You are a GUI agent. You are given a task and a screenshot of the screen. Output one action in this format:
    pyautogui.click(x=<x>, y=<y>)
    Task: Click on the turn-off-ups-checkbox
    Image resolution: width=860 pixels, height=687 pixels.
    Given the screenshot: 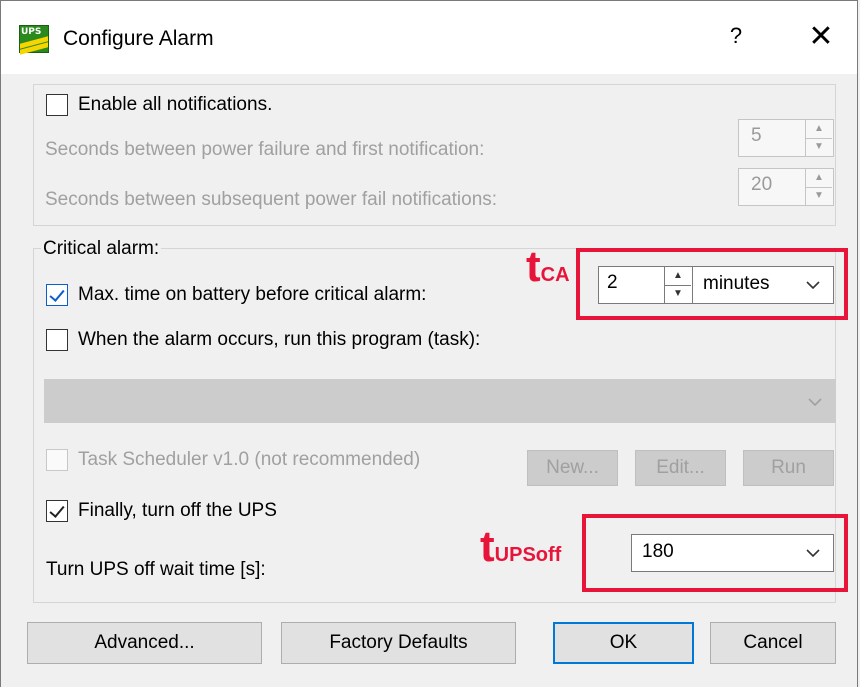 What is the action you would take?
    pyautogui.click(x=57, y=511)
    